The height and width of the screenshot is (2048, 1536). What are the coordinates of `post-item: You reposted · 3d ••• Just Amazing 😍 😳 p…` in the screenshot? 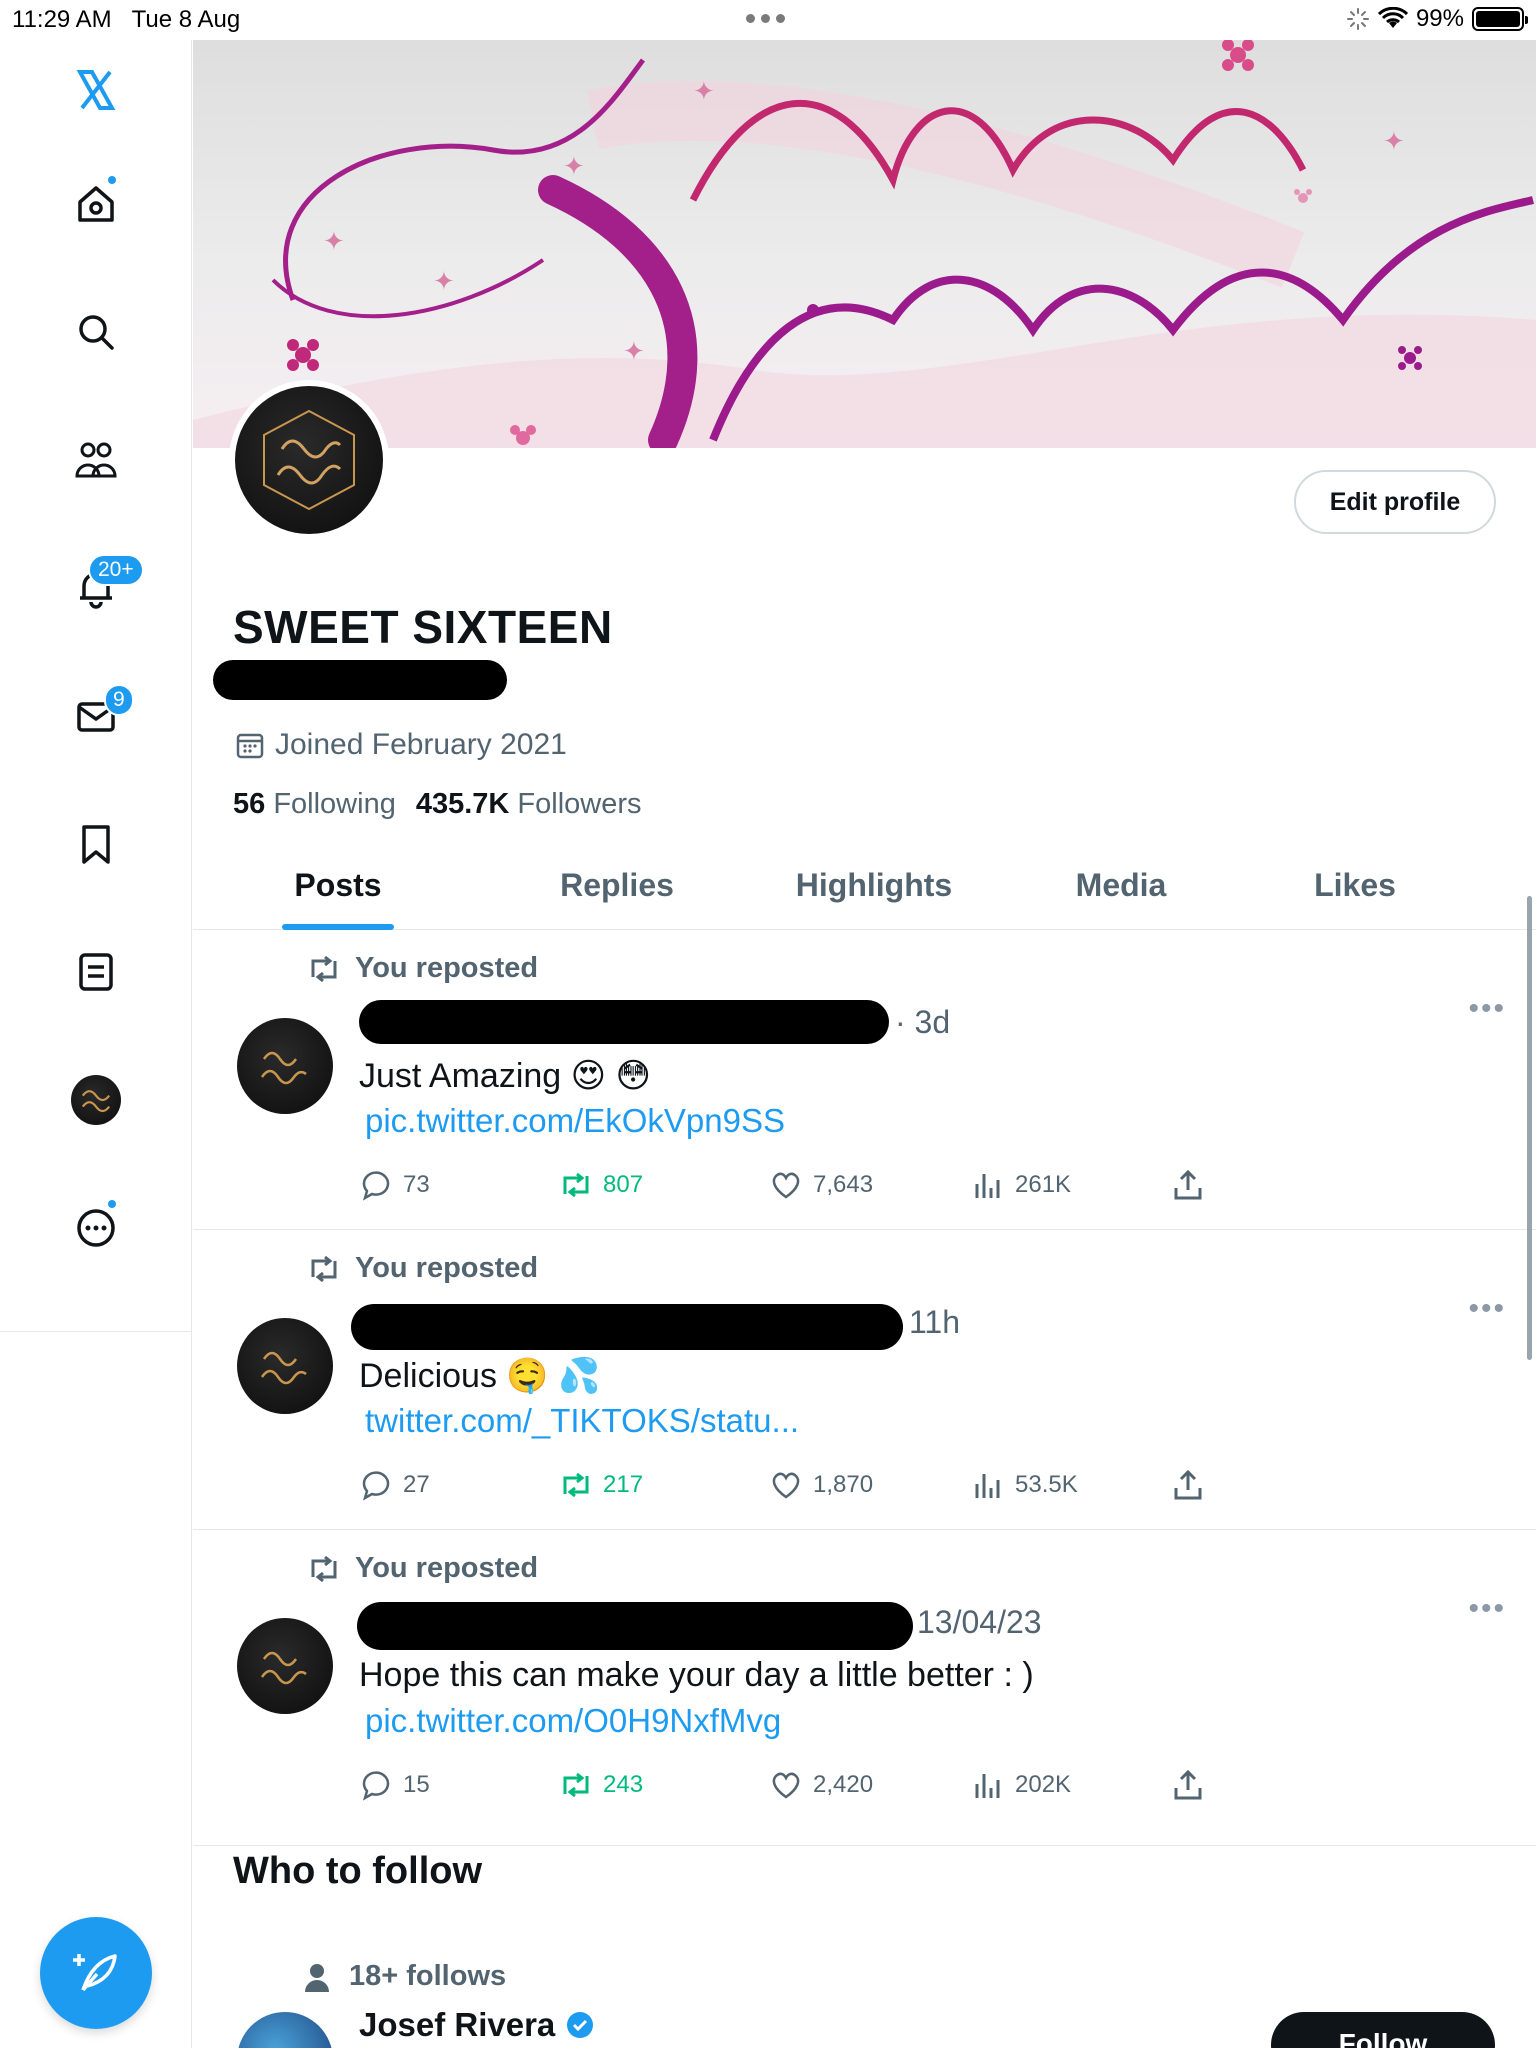 It's located at (864, 1080).